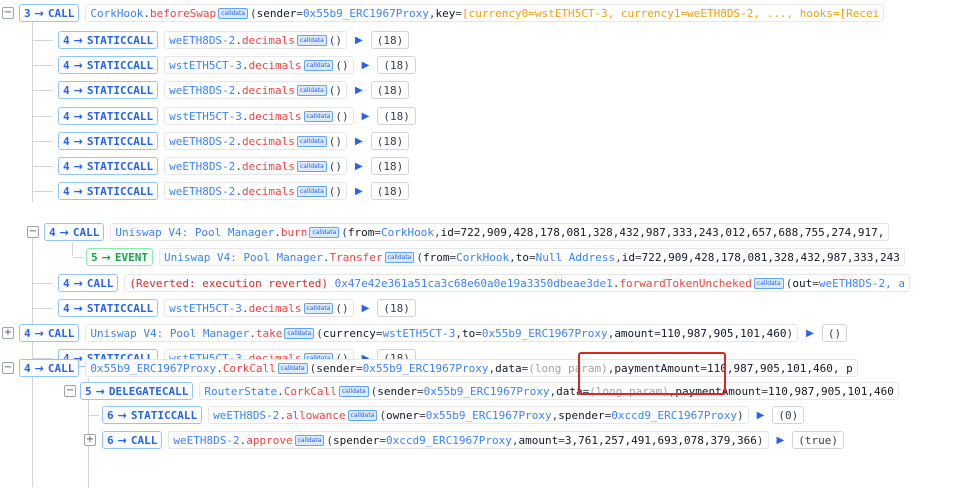  Describe the element at coordinates (356, 257) in the screenshot. I see `method-name: Transfer` at that location.